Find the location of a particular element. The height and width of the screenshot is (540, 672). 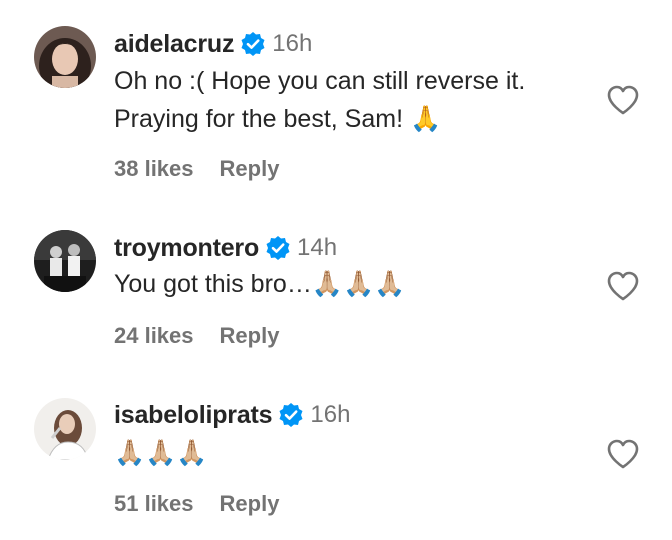

likes-count: 38 likes is located at coordinates (154, 169).